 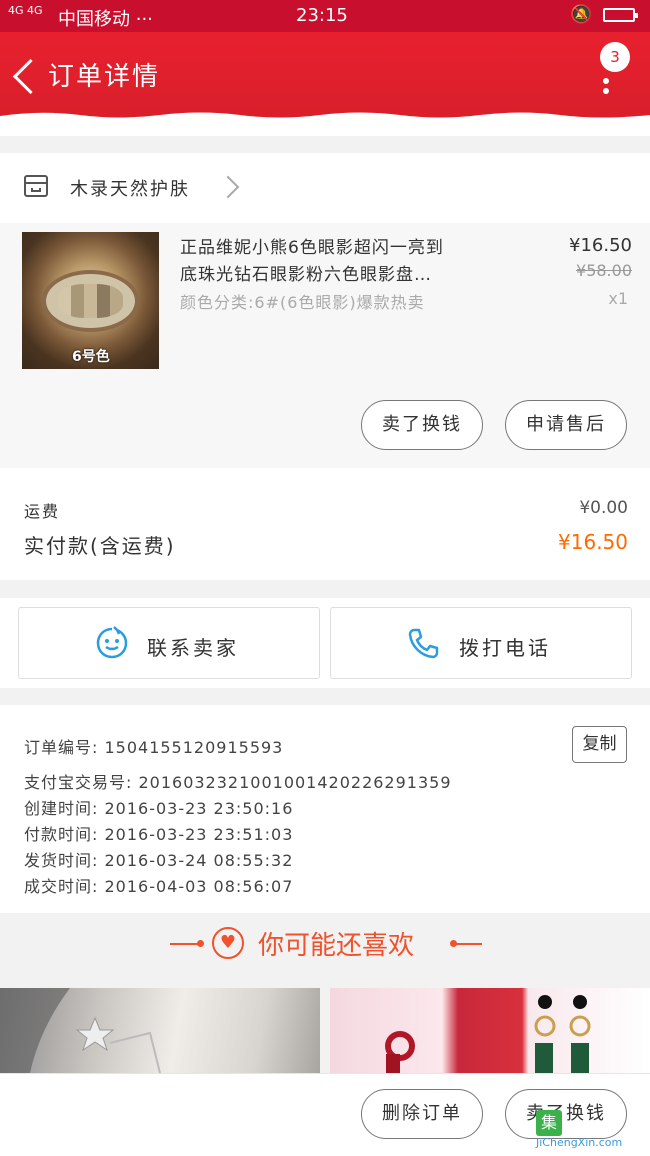 What do you see at coordinates (154, 747) in the screenshot?
I see `order-number: 订单编号: 1504155120915593` at bounding box center [154, 747].